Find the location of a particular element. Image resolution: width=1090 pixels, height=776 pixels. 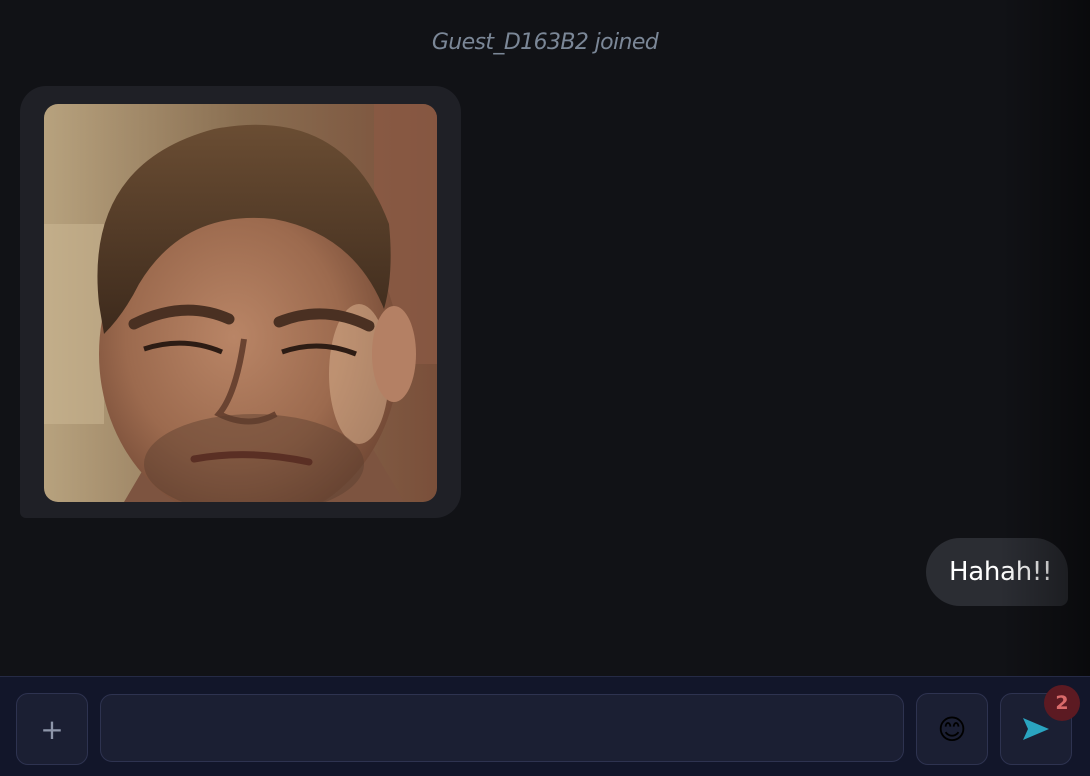

message-input is located at coordinates (502, 728).